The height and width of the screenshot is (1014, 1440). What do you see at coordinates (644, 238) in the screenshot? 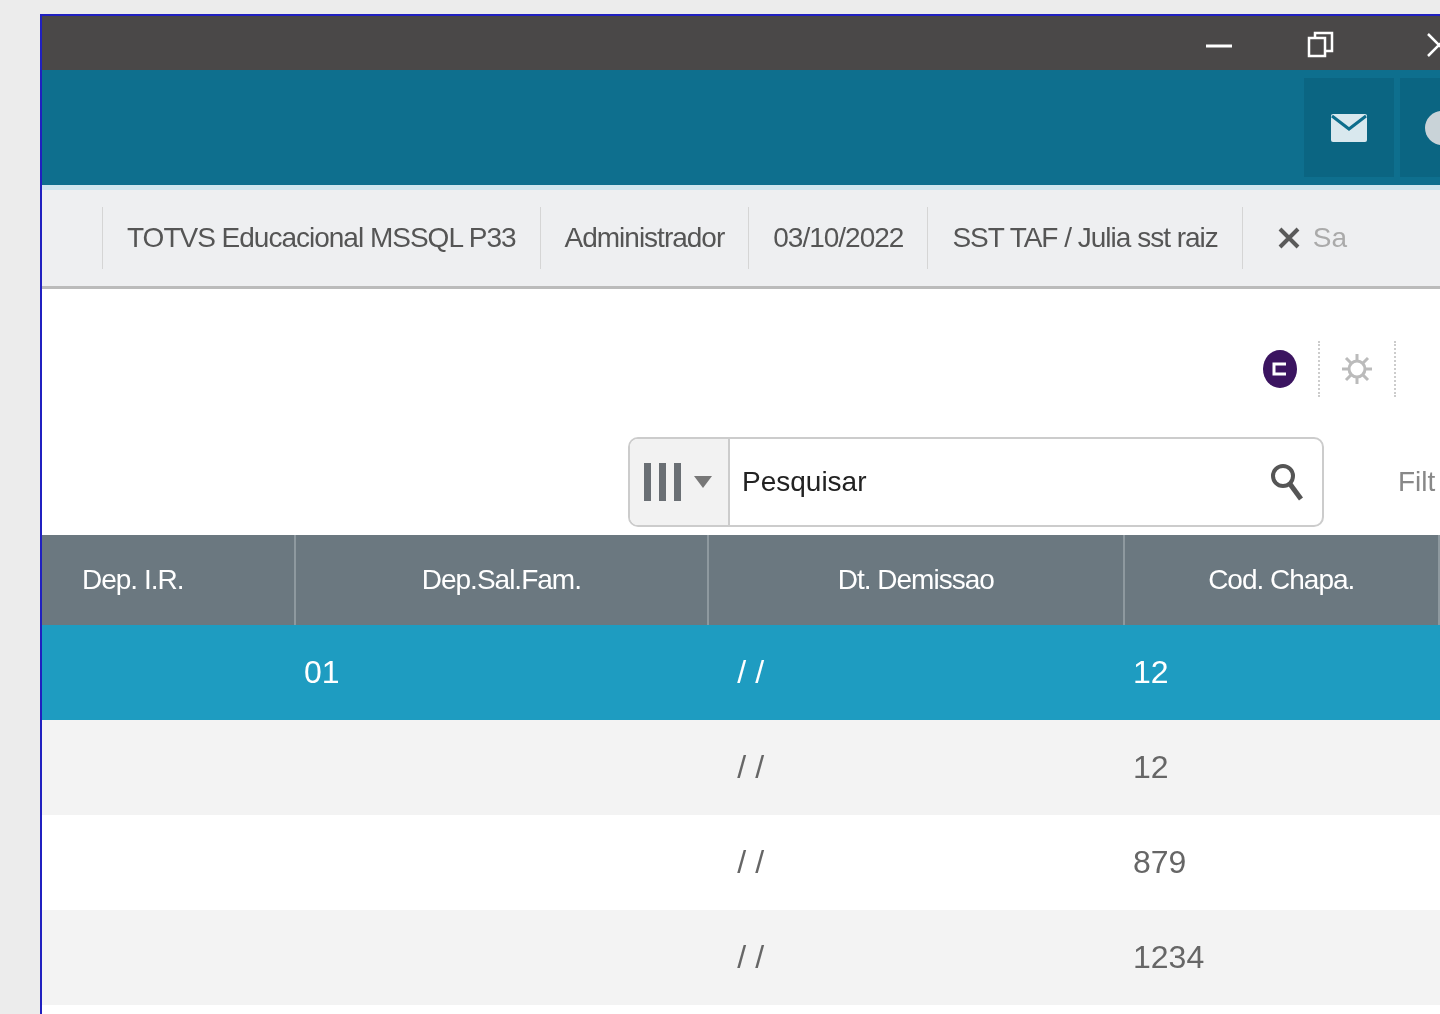
I see `info-item: Administrador` at bounding box center [644, 238].